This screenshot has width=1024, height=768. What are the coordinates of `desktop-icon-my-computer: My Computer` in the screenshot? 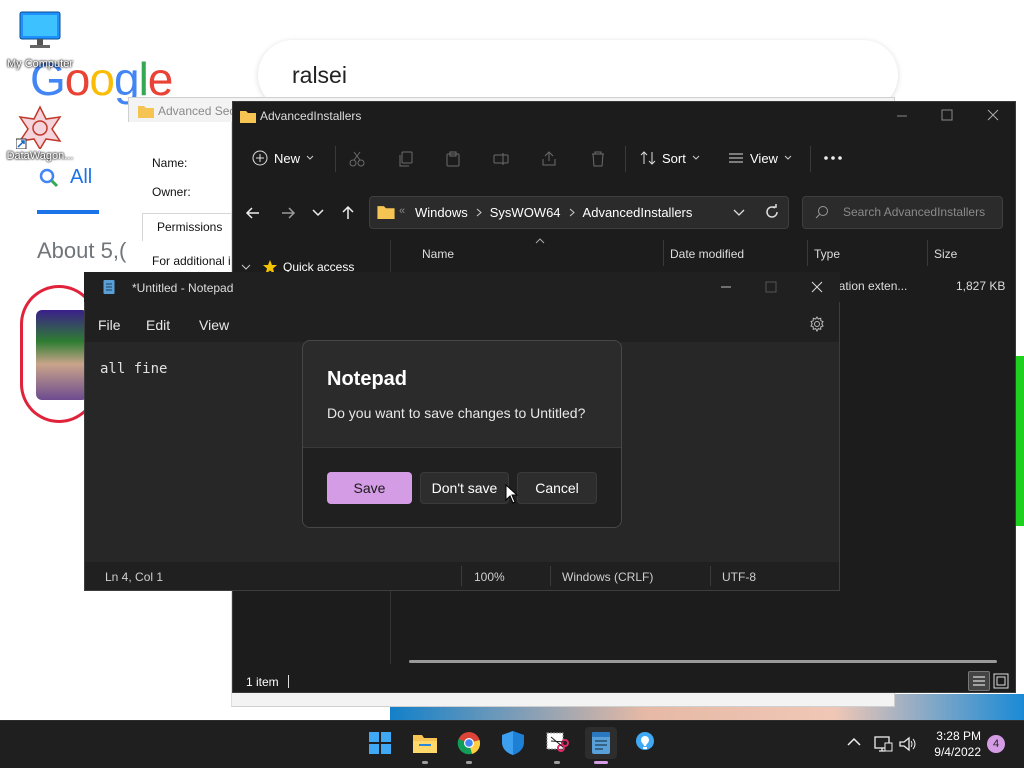 It's located at (40, 40).